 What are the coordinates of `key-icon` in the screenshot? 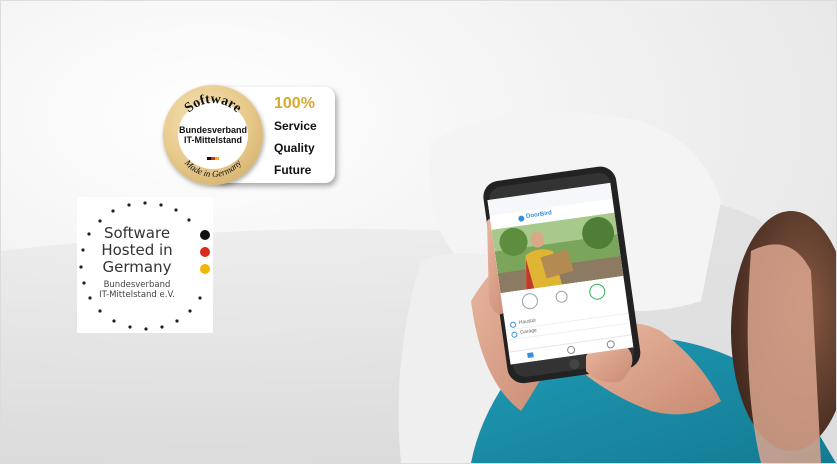 It's located at (529, 301).